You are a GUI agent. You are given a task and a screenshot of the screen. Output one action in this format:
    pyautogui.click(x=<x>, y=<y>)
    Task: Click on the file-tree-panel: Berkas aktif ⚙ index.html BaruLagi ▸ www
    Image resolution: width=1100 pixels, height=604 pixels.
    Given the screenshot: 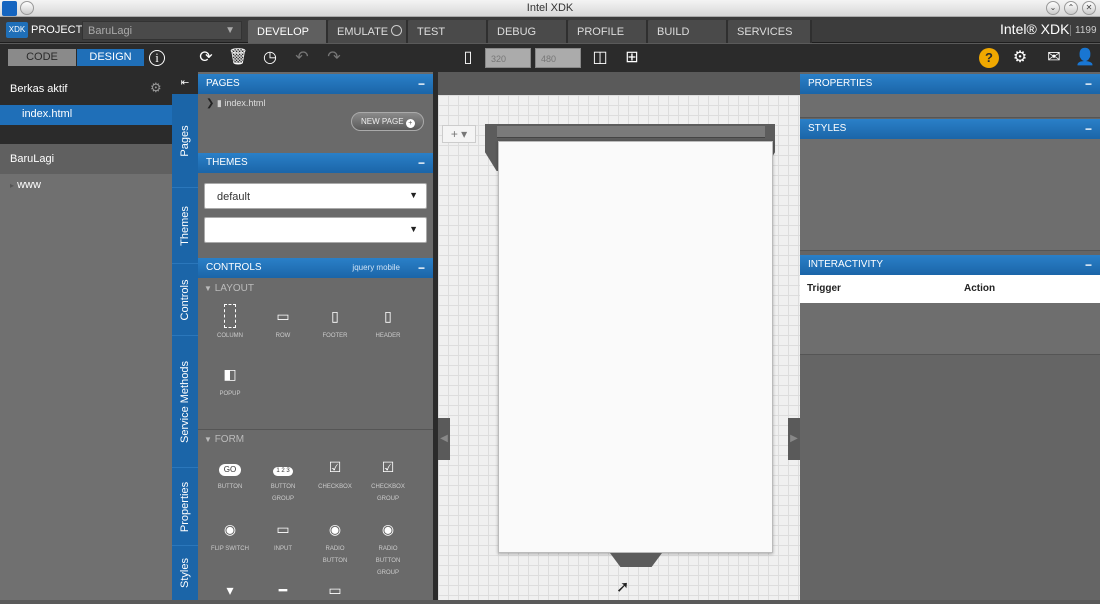 What is the action you would take?
    pyautogui.click(x=86, y=336)
    